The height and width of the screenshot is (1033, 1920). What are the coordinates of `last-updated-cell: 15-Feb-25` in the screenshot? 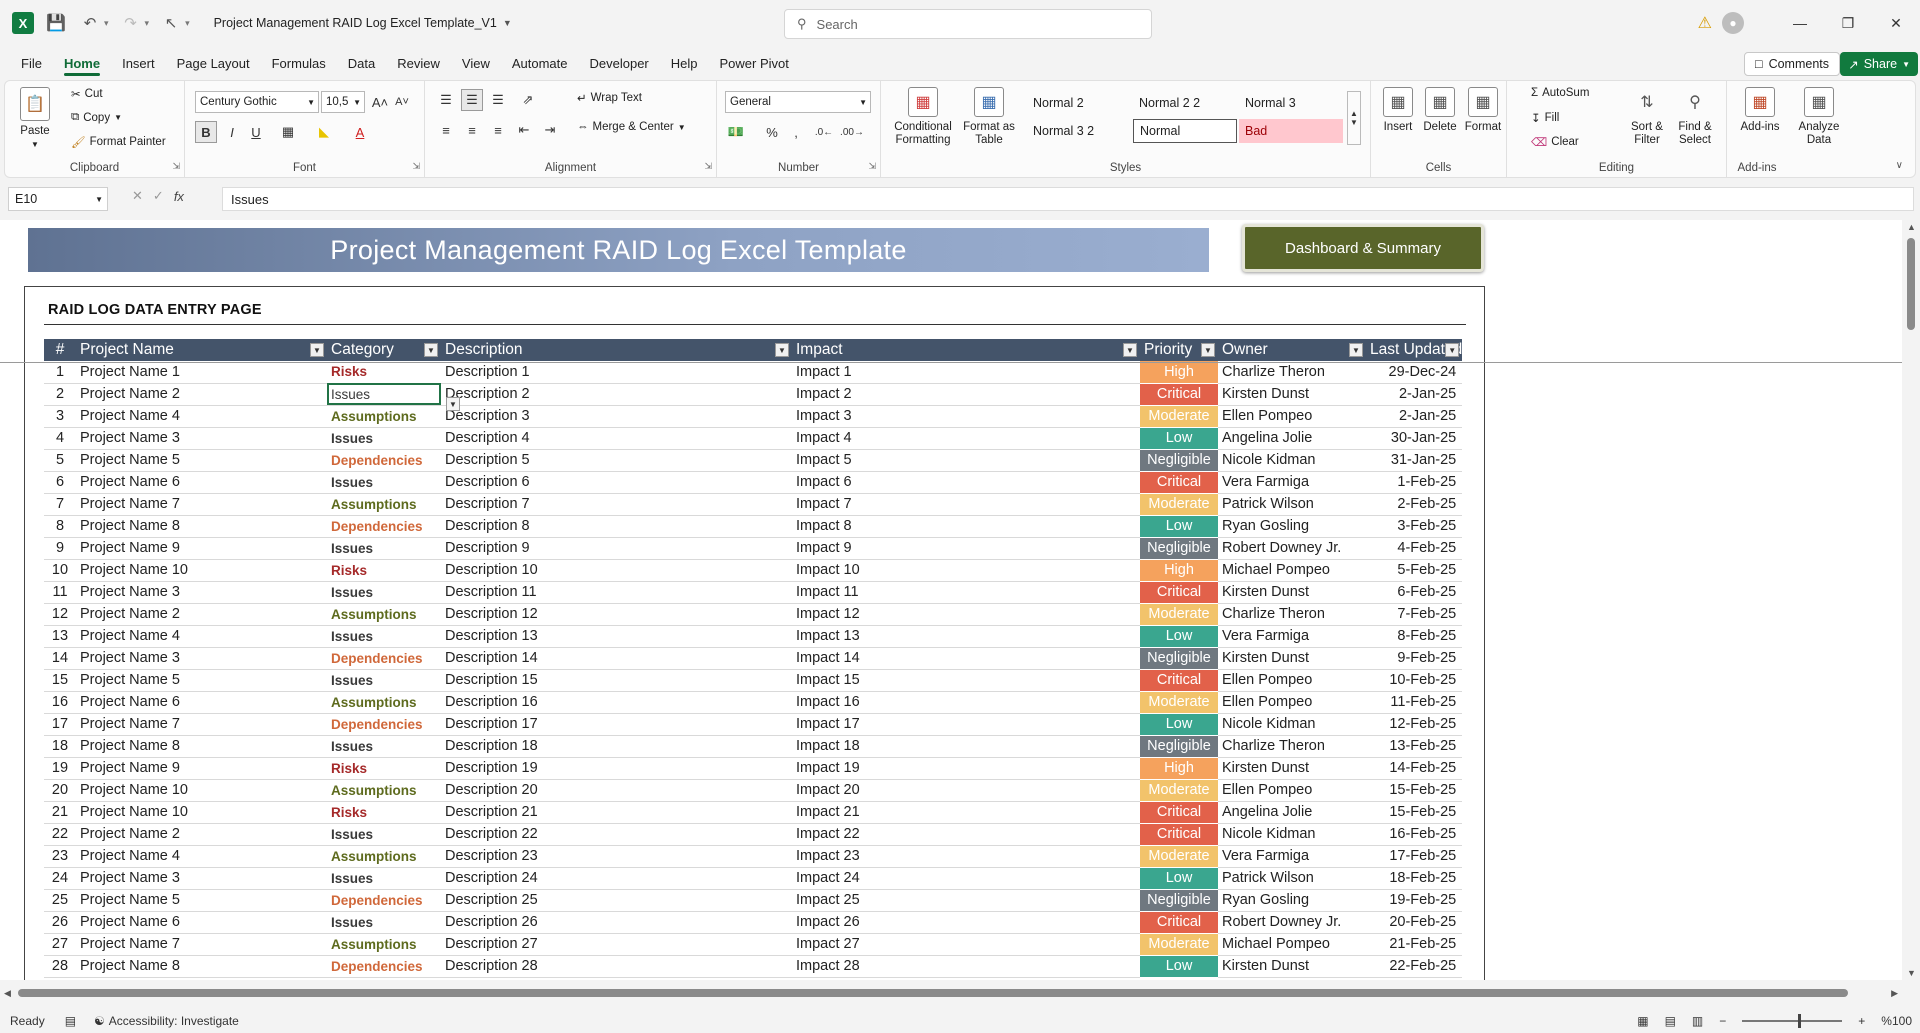 It's located at (1414, 790).